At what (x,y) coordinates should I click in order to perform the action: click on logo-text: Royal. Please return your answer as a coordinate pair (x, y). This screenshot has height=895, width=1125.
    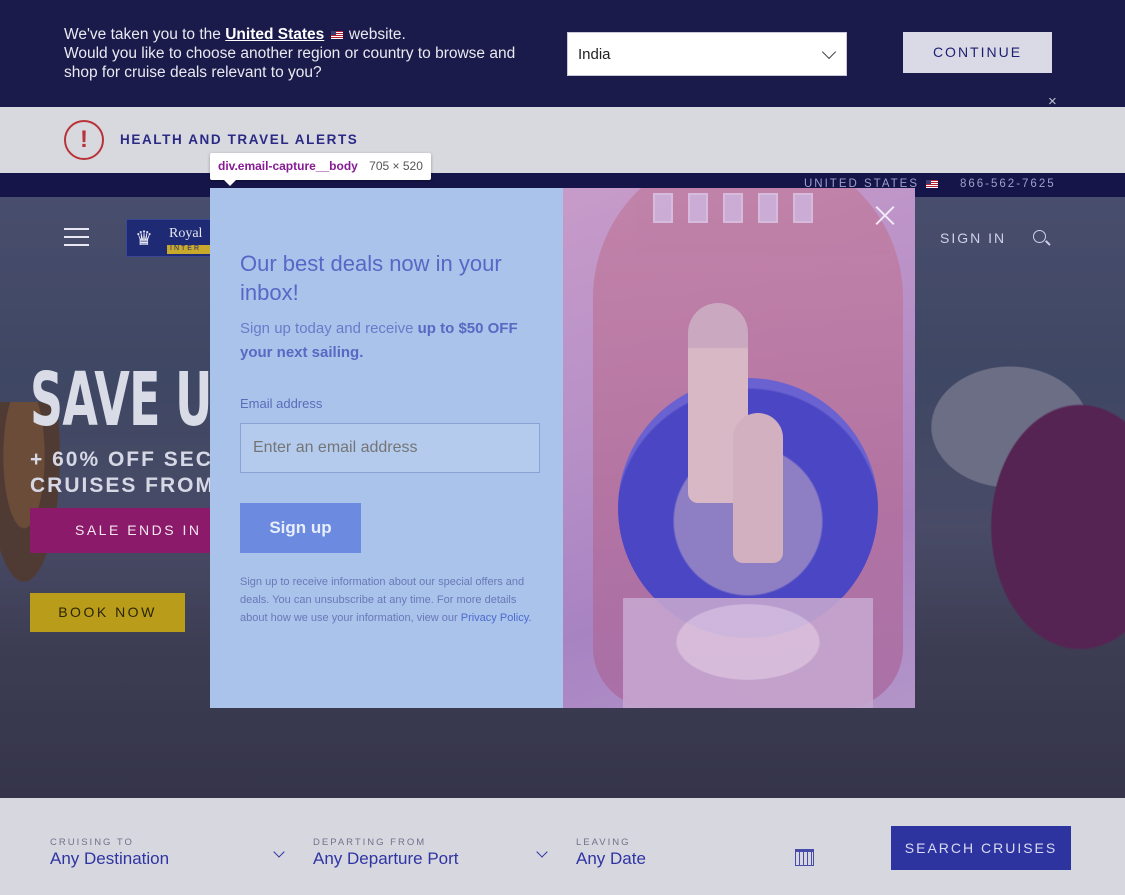
    Looking at the image, I should click on (186, 233).